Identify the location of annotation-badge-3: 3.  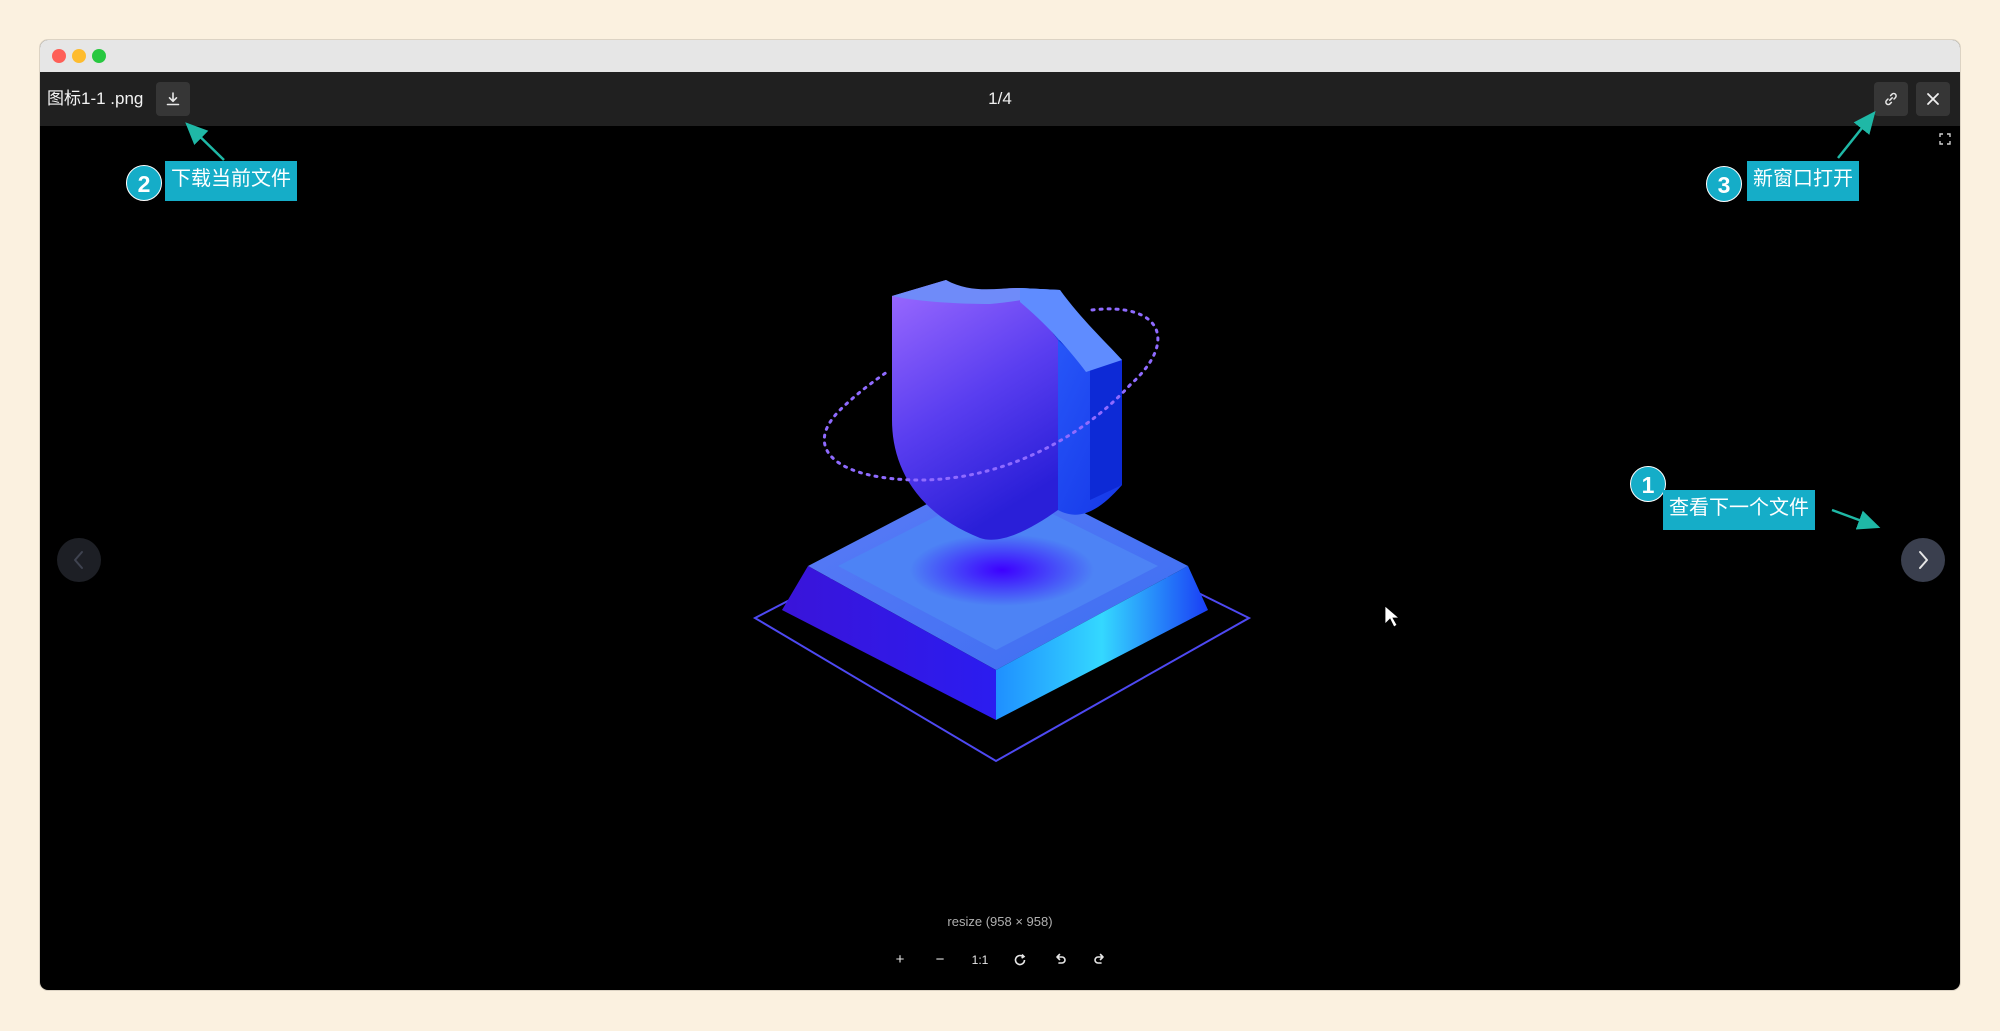
(1724, 184).